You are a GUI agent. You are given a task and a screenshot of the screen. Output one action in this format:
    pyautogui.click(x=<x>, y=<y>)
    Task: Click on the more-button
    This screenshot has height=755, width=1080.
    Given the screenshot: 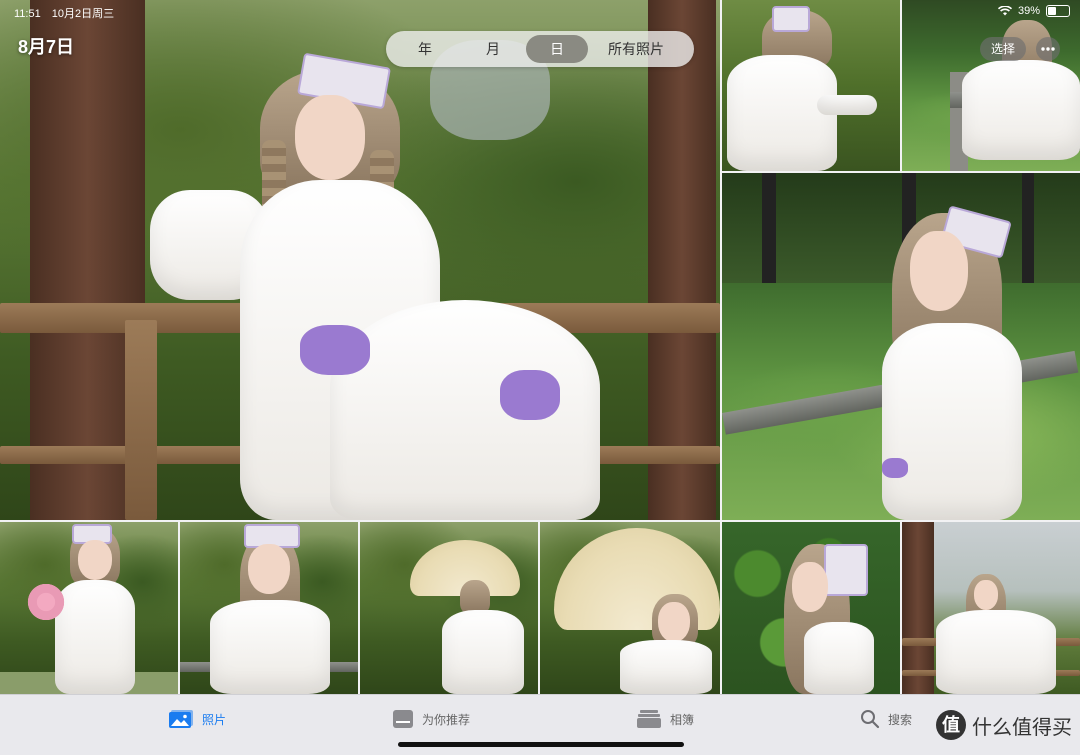 What is the action you would take?
    pyautogui.click(x=1048, y=49)
    